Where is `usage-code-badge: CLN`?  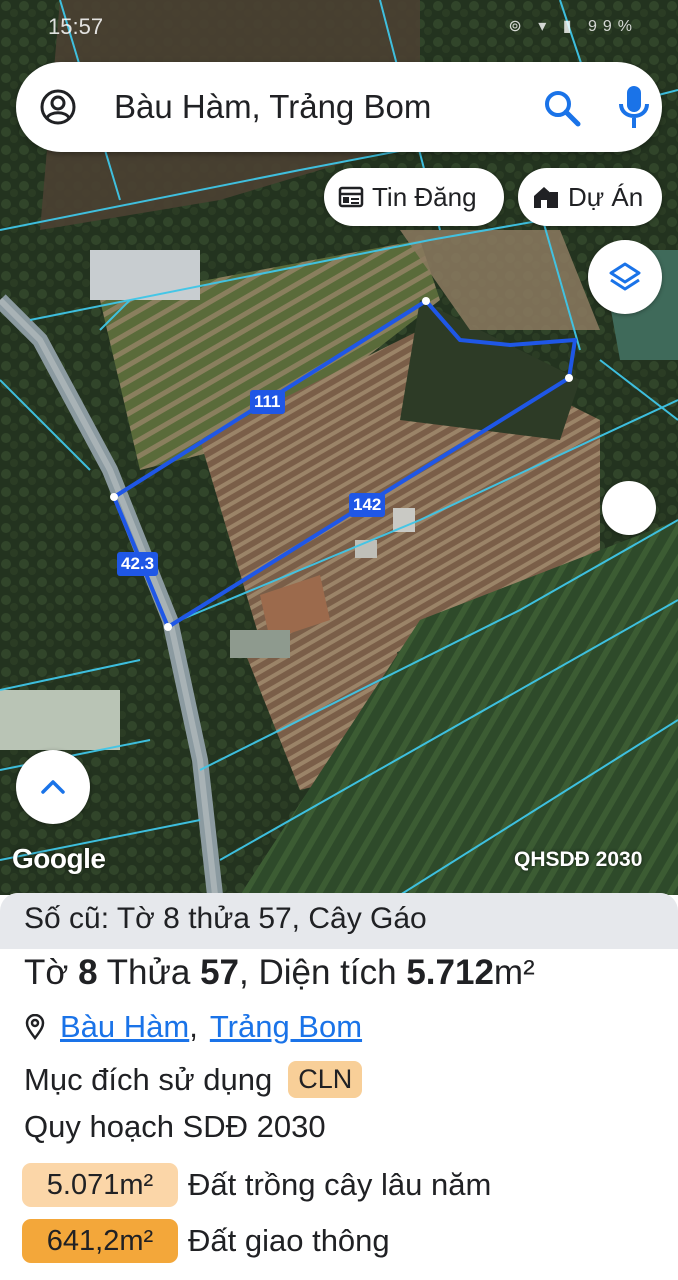
usage-code-badge: CLN is located at coordinates (325, 1079).